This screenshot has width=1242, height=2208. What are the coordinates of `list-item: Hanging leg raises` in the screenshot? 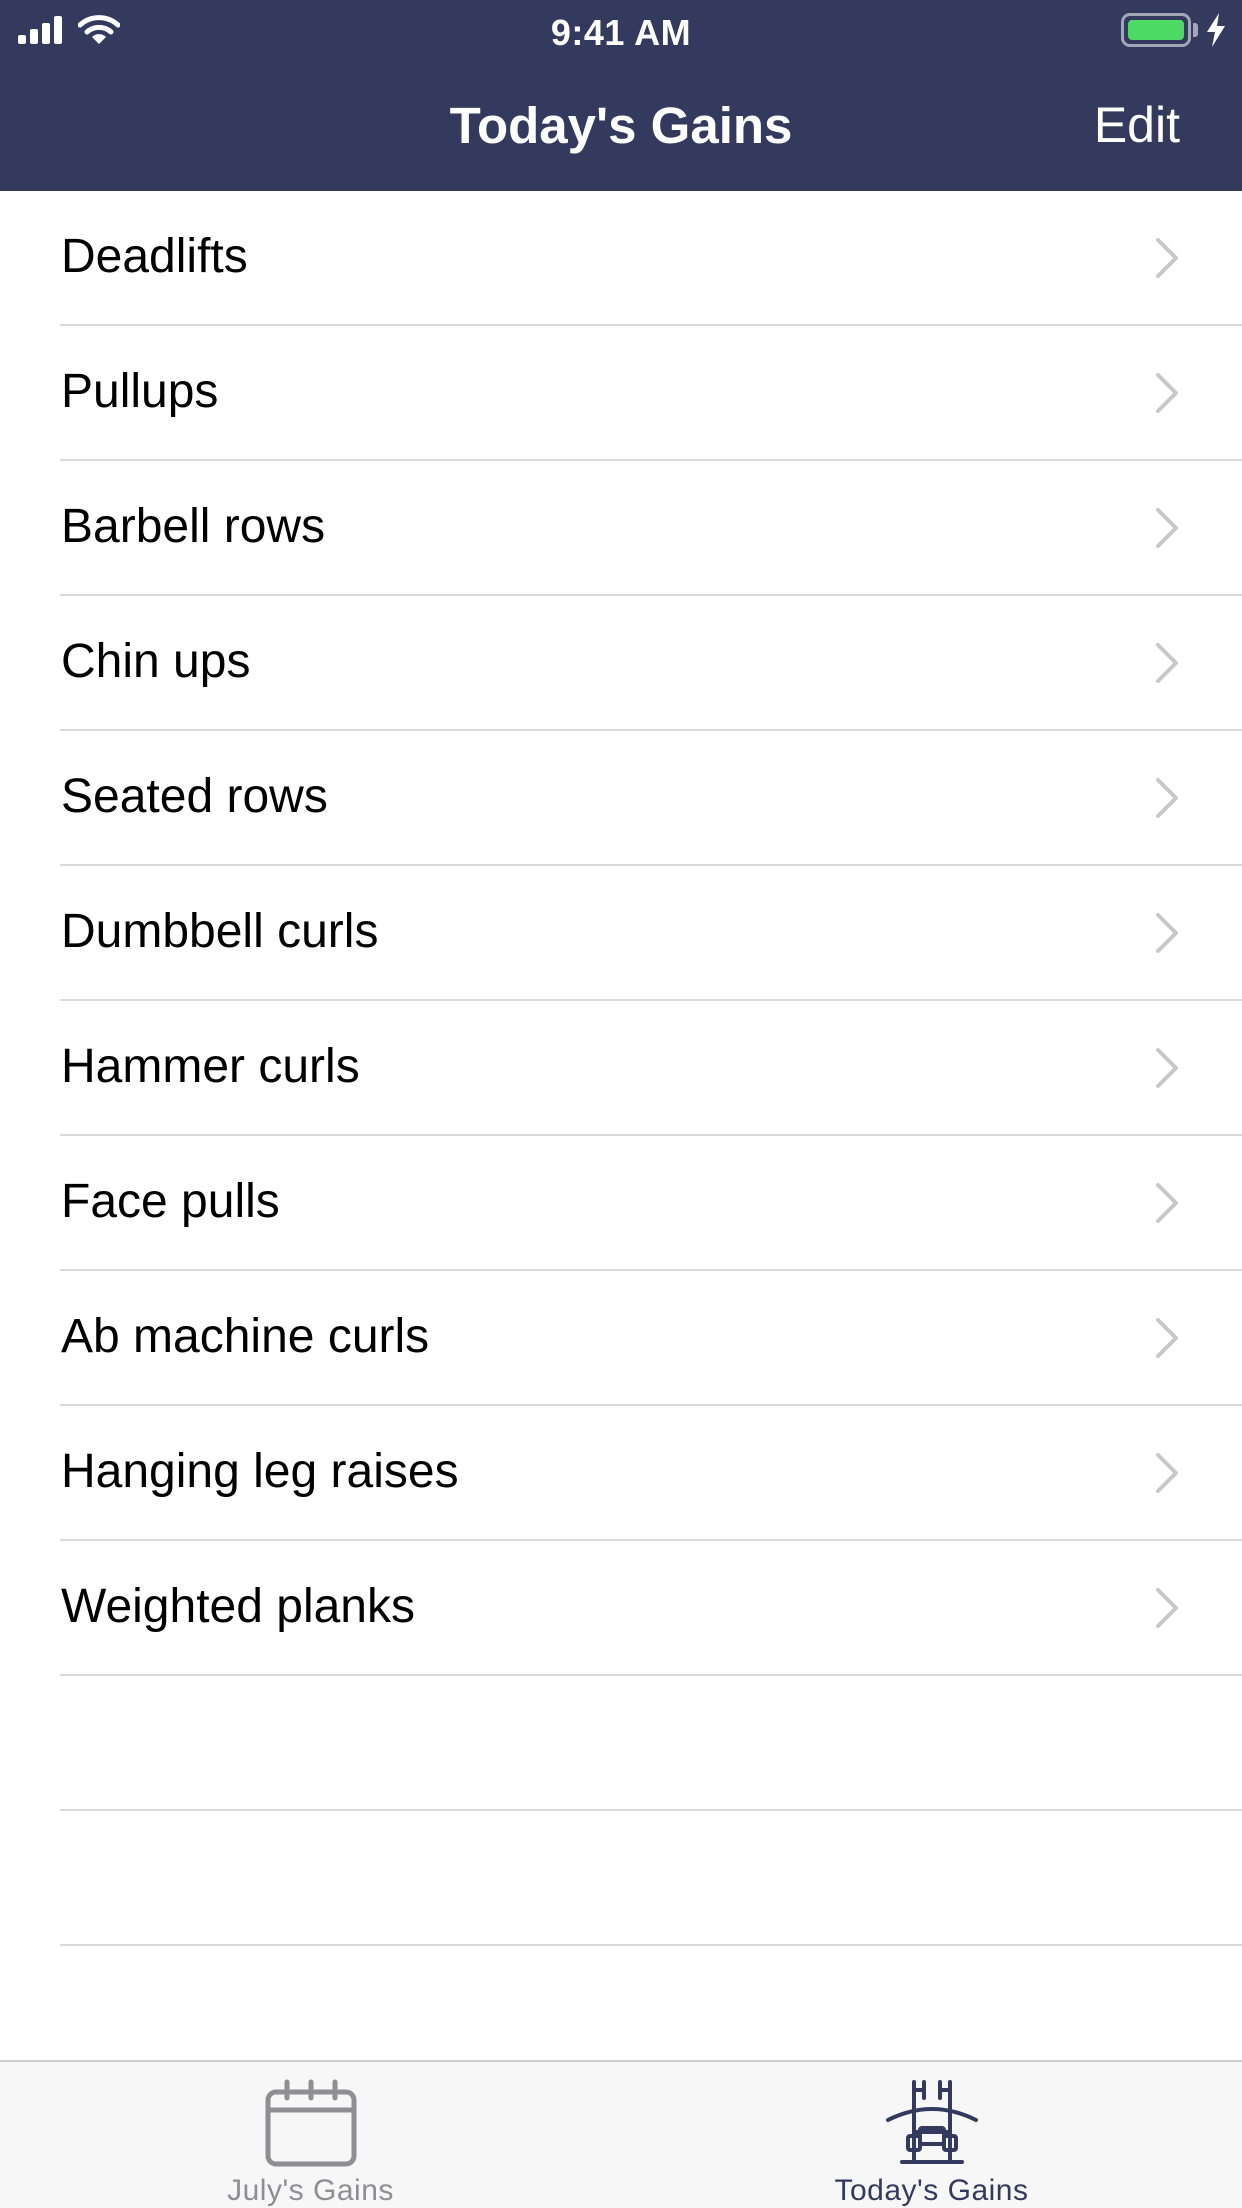 It's located at (621, 1473).